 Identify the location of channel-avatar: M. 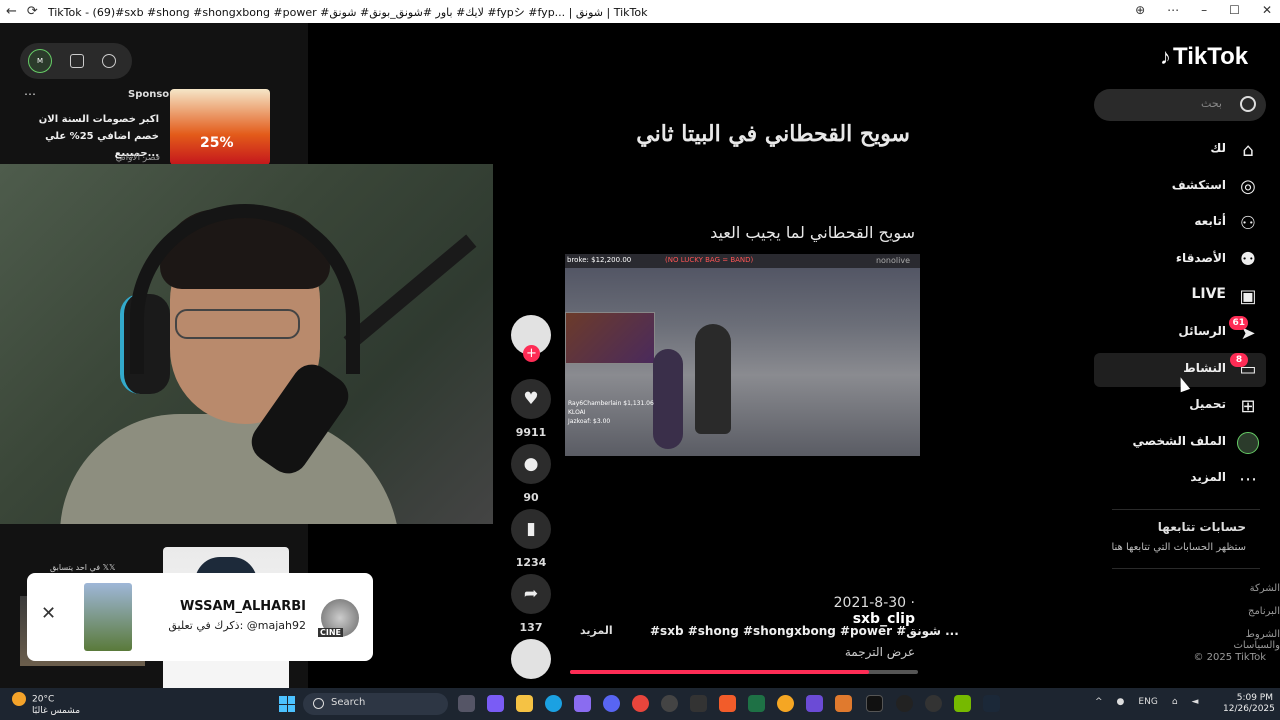
(40, 61).